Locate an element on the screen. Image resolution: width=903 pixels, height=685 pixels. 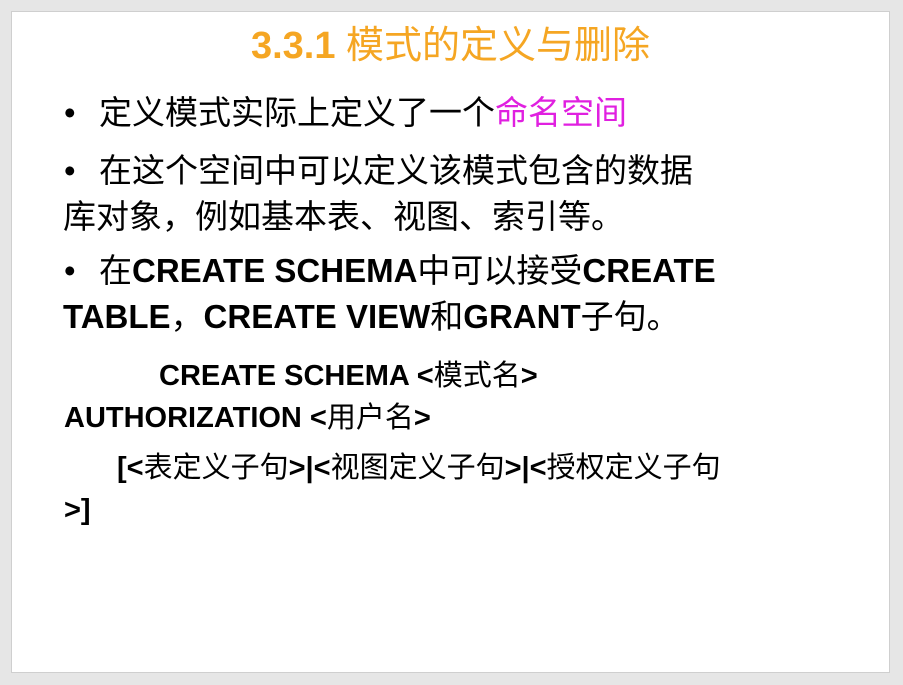
syntax-l3-f: 授权定义子句 is located at coordinates (633, 468).